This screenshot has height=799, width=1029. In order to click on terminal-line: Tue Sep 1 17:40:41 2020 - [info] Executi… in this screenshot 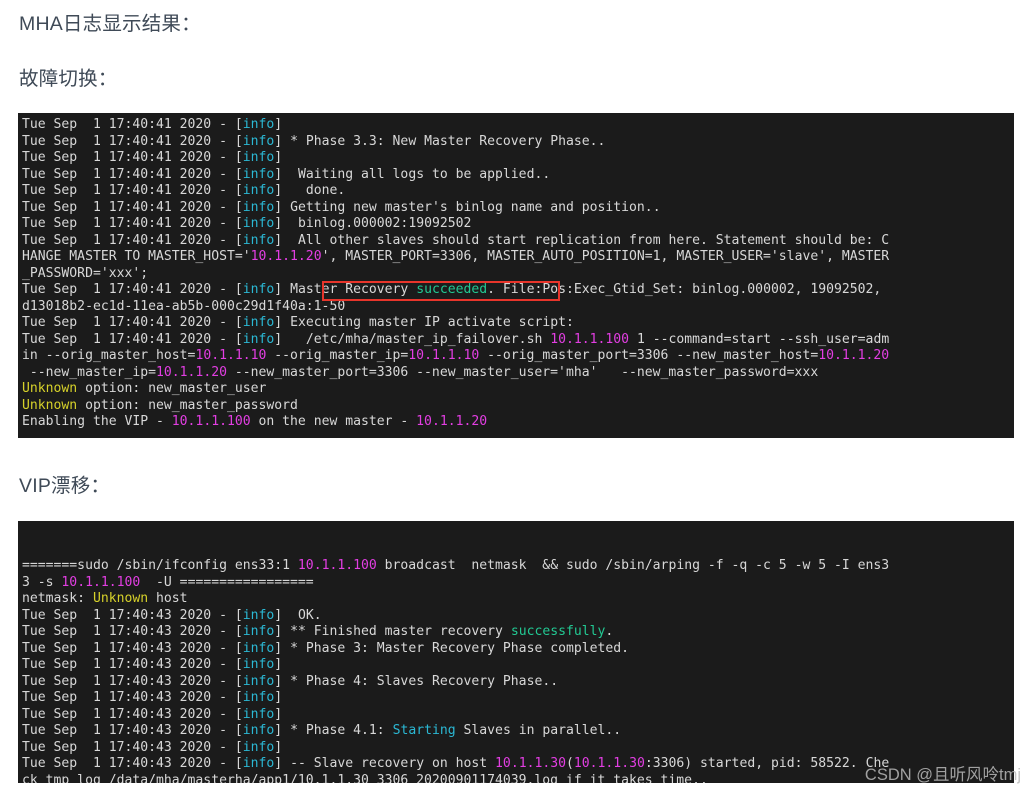, I will do `click(518, 323)`.